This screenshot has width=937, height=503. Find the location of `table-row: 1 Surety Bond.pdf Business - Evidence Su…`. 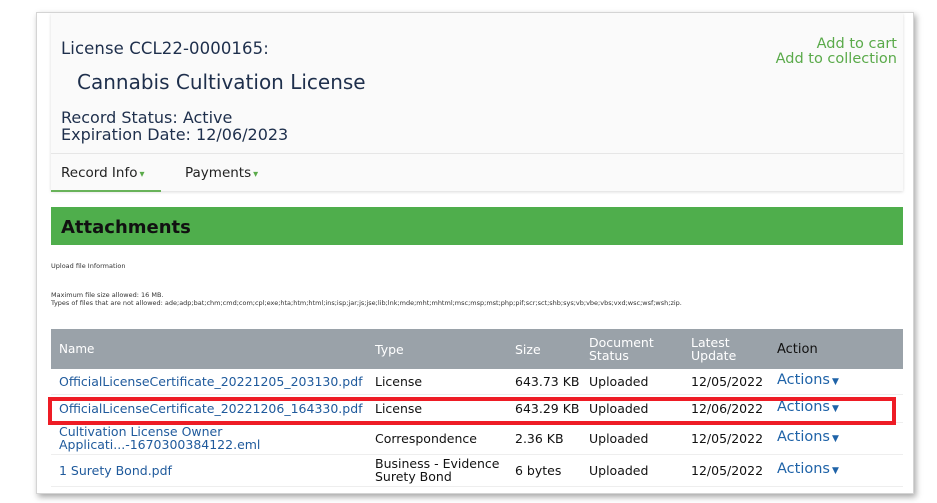

table-row: 1 Surety Bond.pdf Business - Evidence Su… is located at coordinates (477, 470).